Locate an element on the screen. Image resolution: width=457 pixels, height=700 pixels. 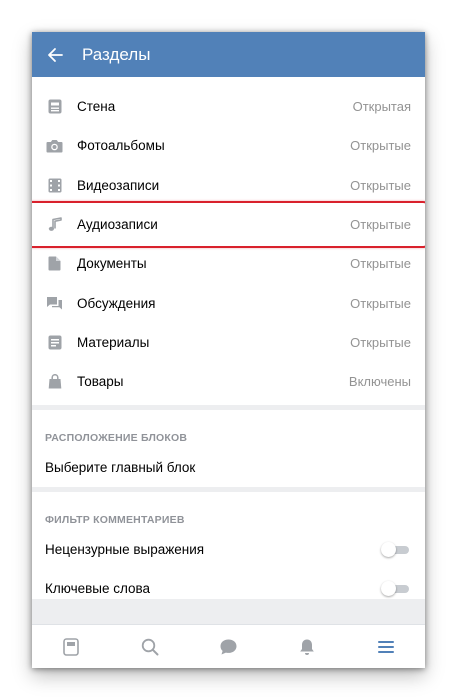
document-icon is located at coordinates (54, 263).